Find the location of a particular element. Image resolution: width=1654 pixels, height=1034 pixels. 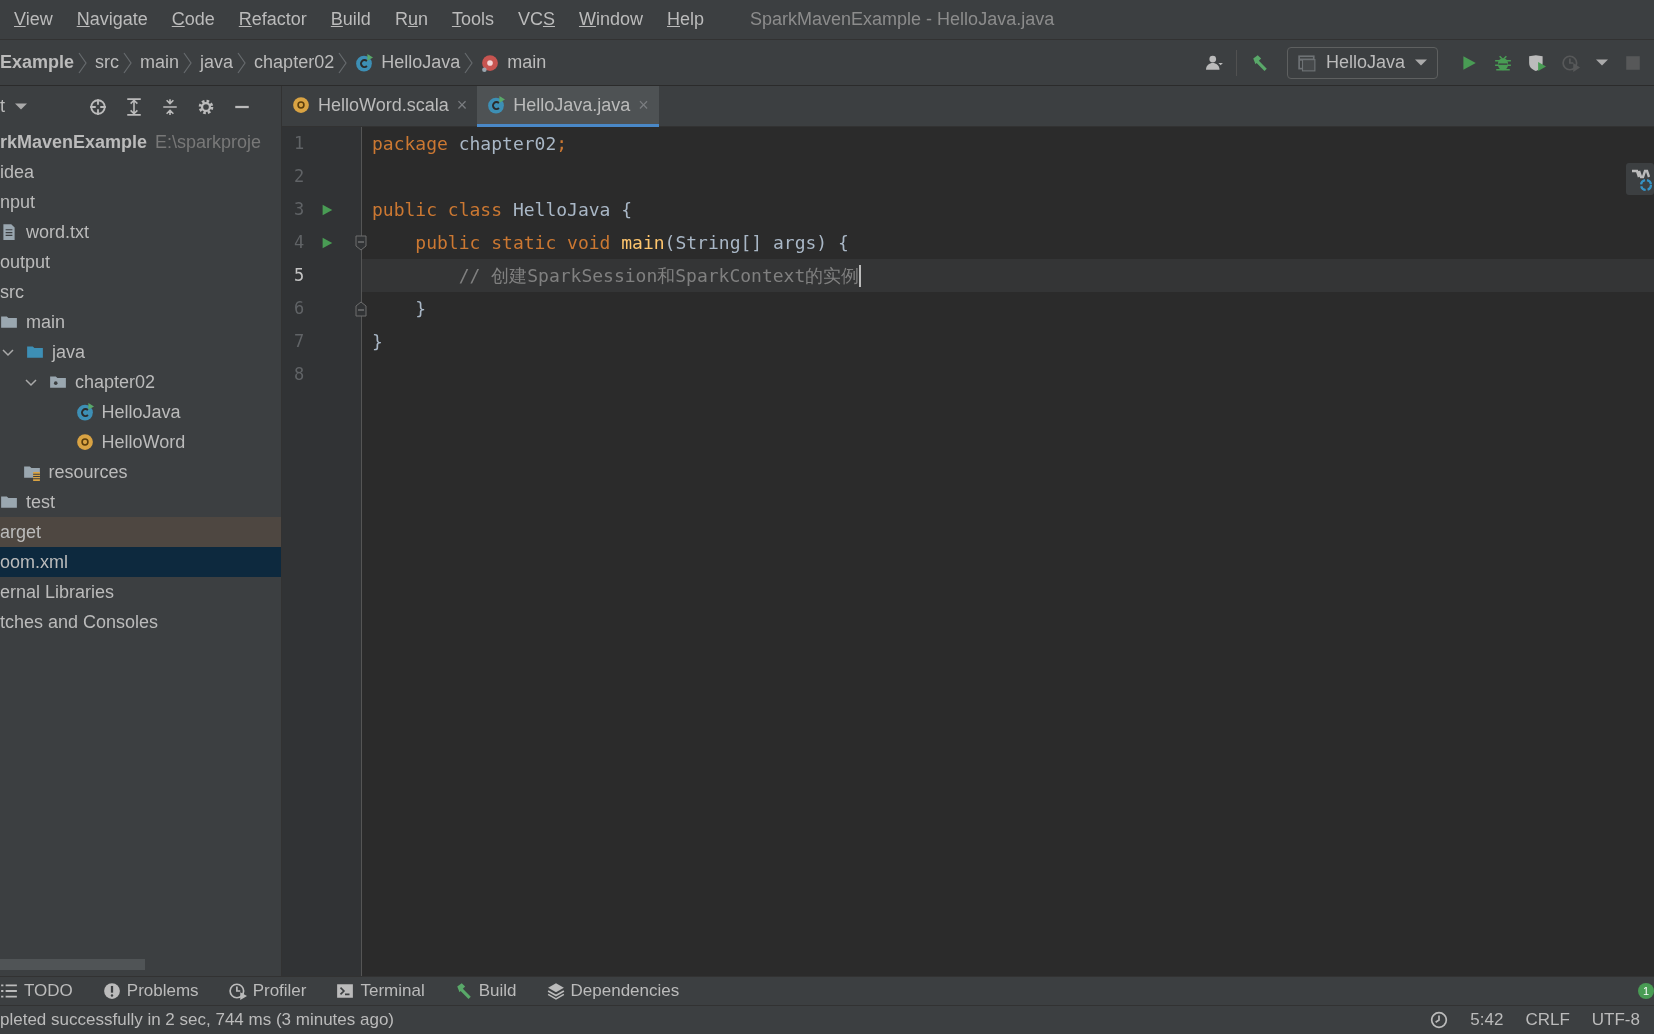

tree-item: test is located at coordinates (140, 502).